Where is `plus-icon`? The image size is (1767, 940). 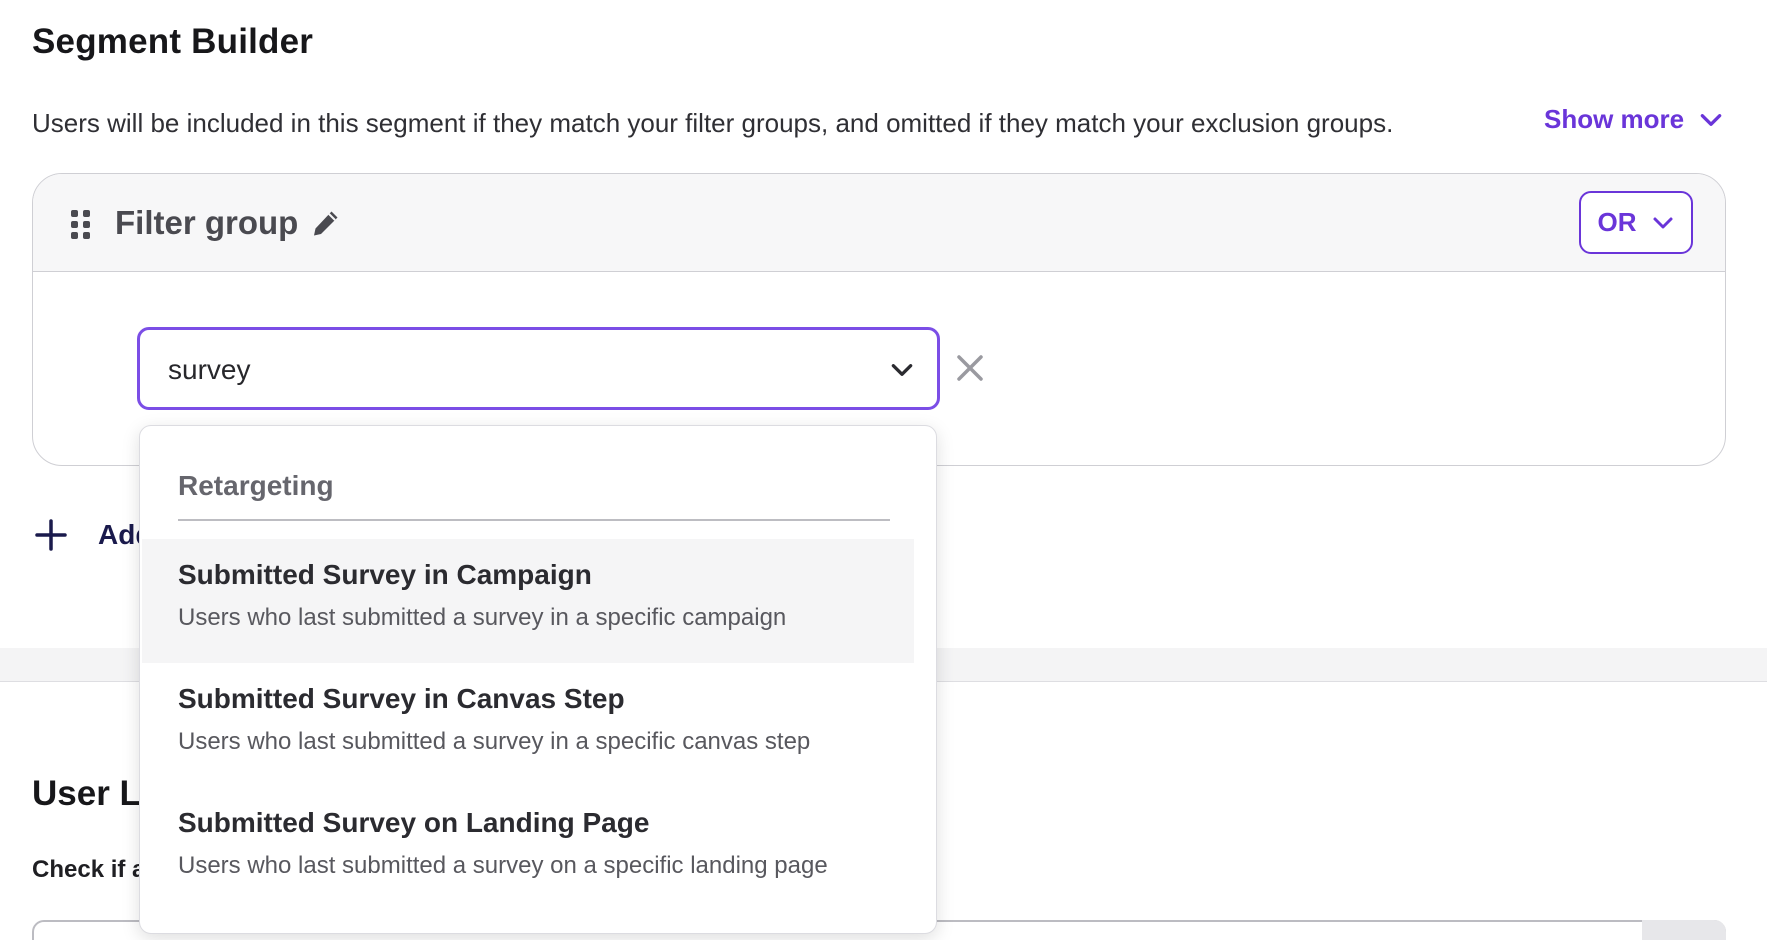 plus-icon is located at coordinates (51, 535).